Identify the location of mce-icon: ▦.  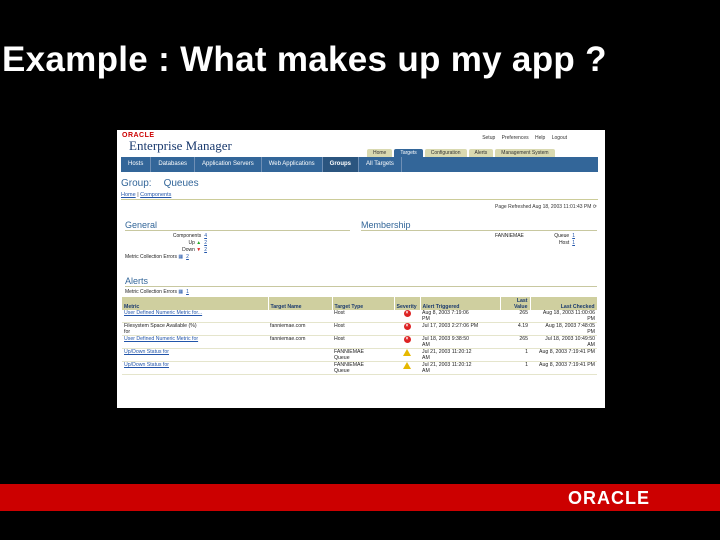
(181, 257).